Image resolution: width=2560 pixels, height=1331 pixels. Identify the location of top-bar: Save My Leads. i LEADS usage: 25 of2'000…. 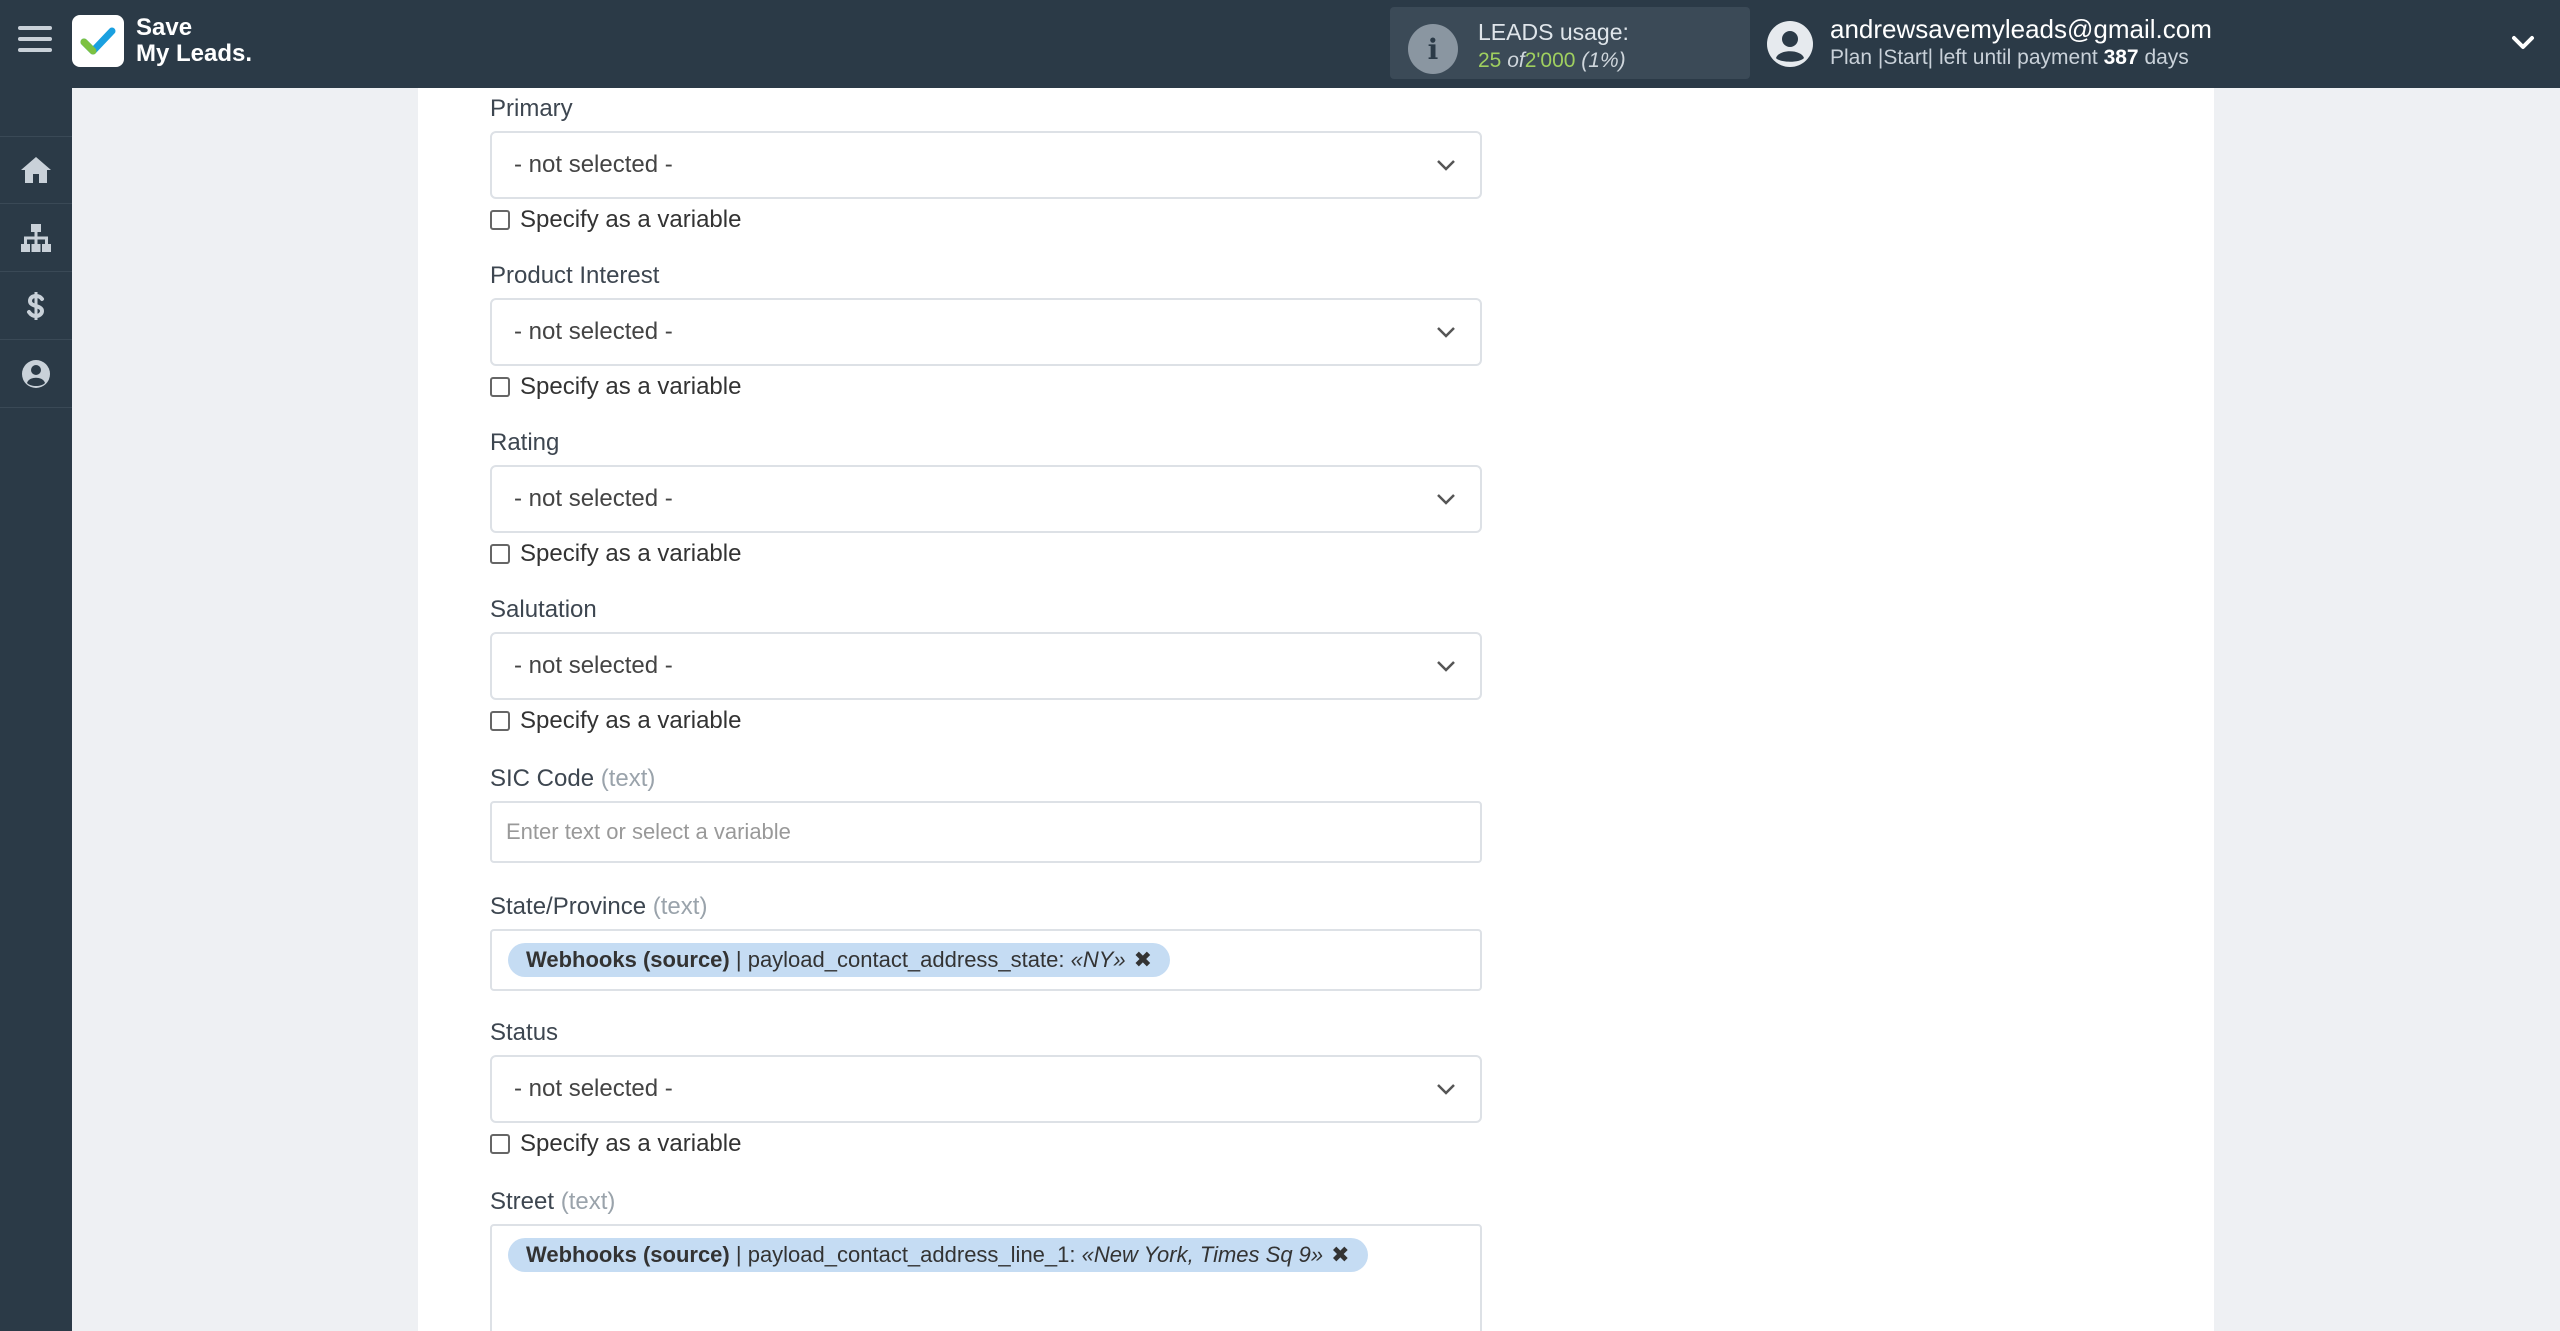
(1280, 44).